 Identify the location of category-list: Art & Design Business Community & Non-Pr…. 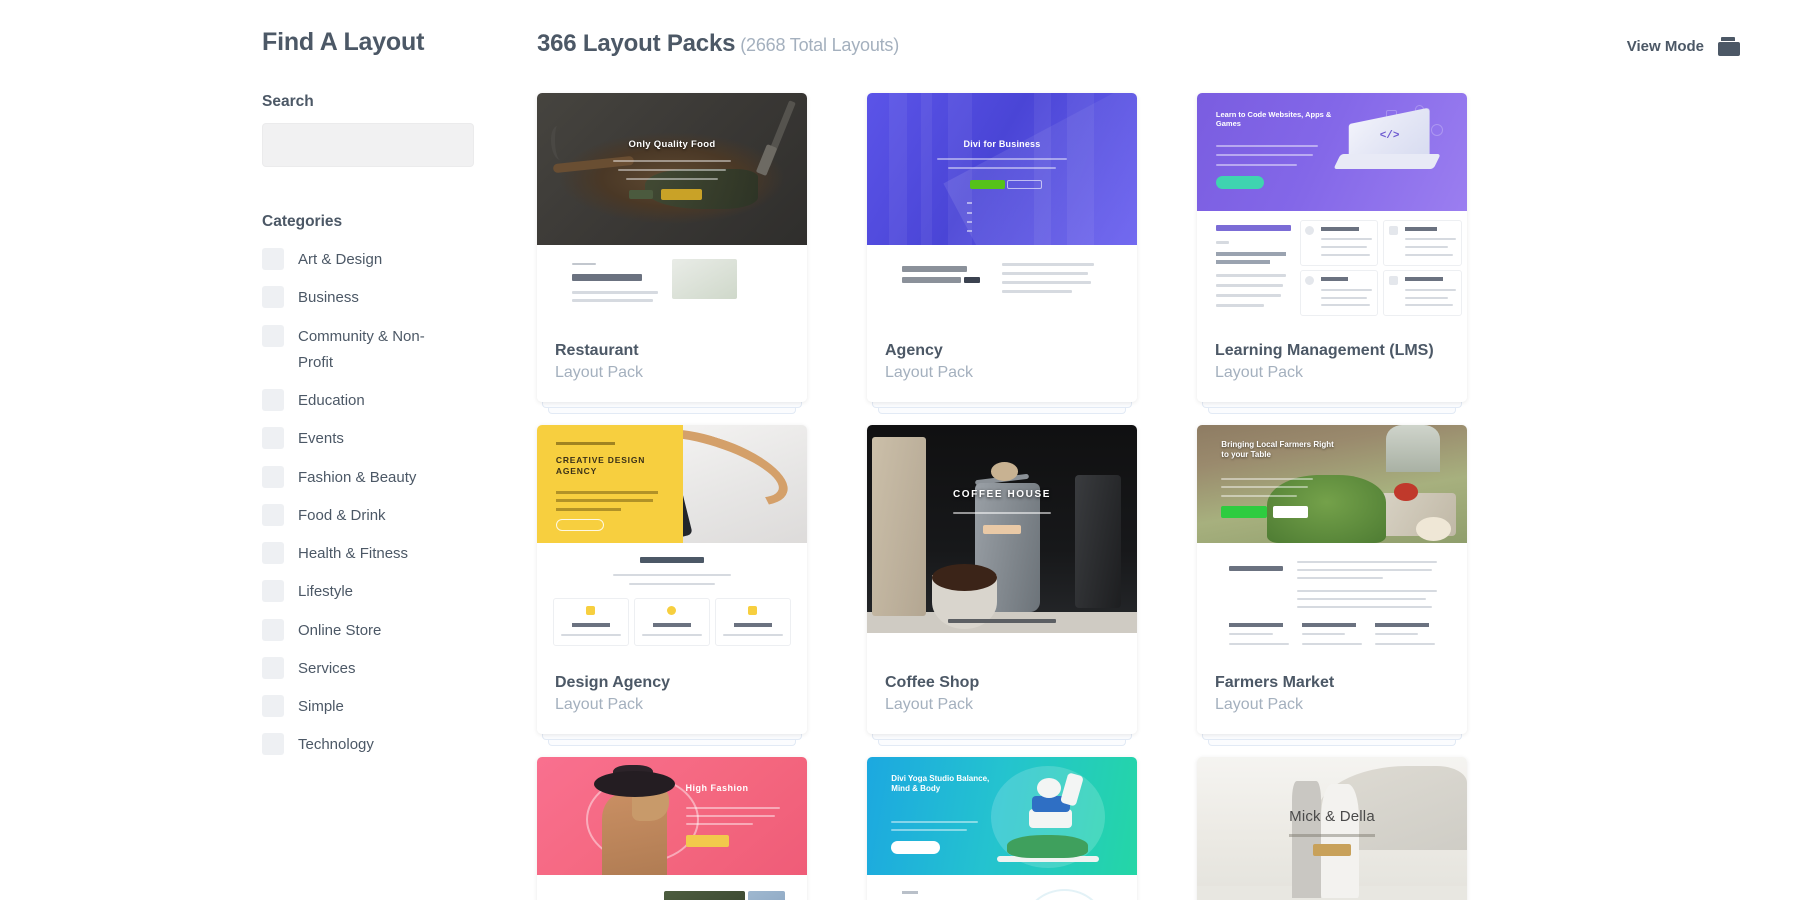
(369, 503).